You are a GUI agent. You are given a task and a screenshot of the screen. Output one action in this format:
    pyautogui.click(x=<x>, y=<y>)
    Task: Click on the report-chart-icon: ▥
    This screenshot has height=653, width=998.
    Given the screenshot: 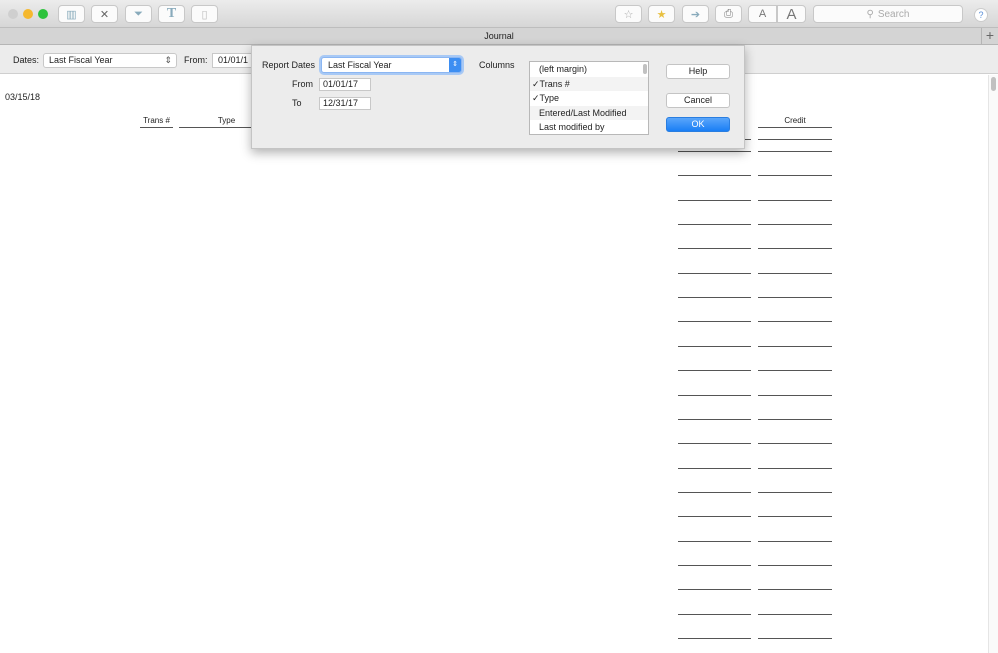 What is the action you would take?
    pyautogui.click(x=71, y=14)
    